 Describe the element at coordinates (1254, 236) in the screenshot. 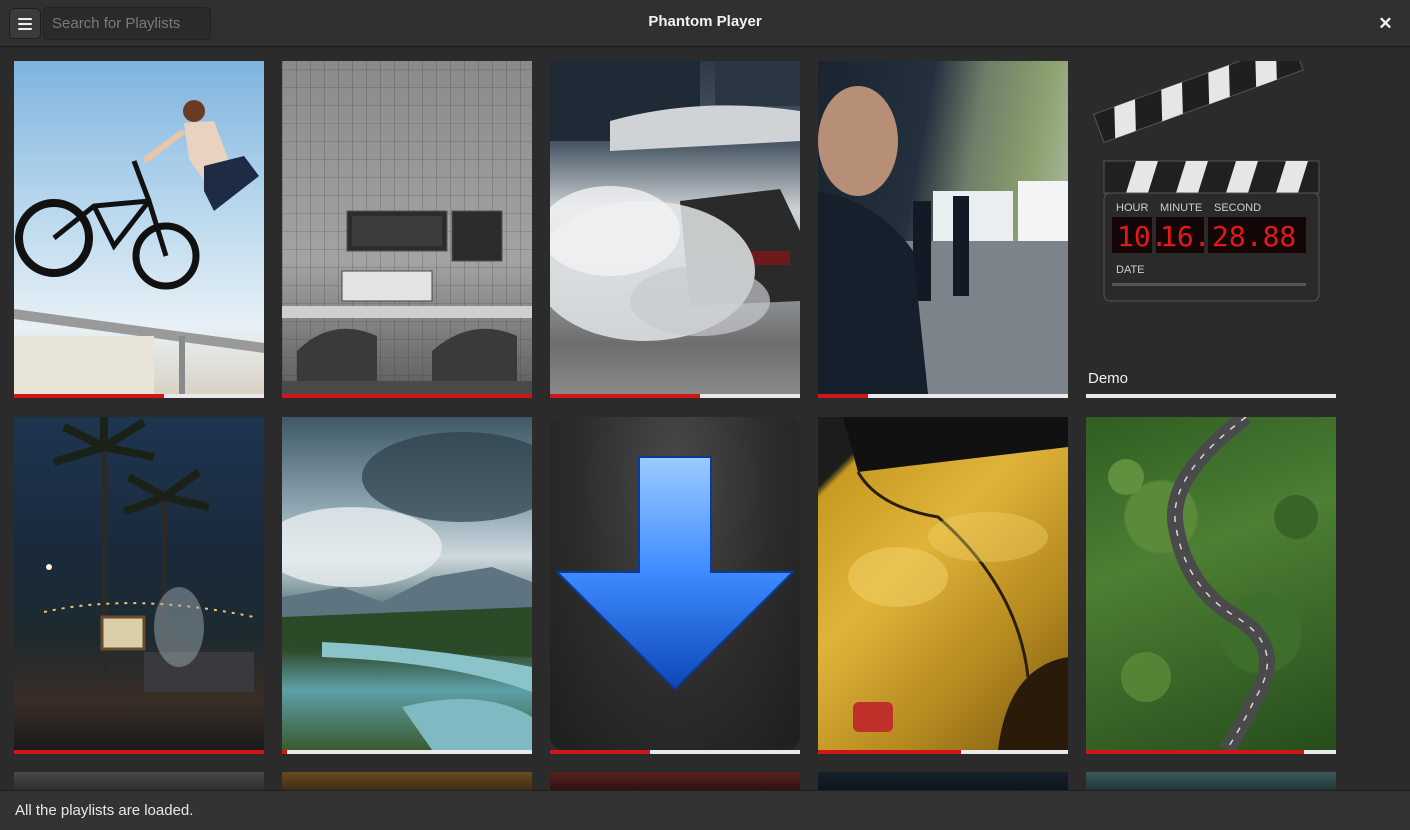

I see `clock-second-value: 28.88` at that location.